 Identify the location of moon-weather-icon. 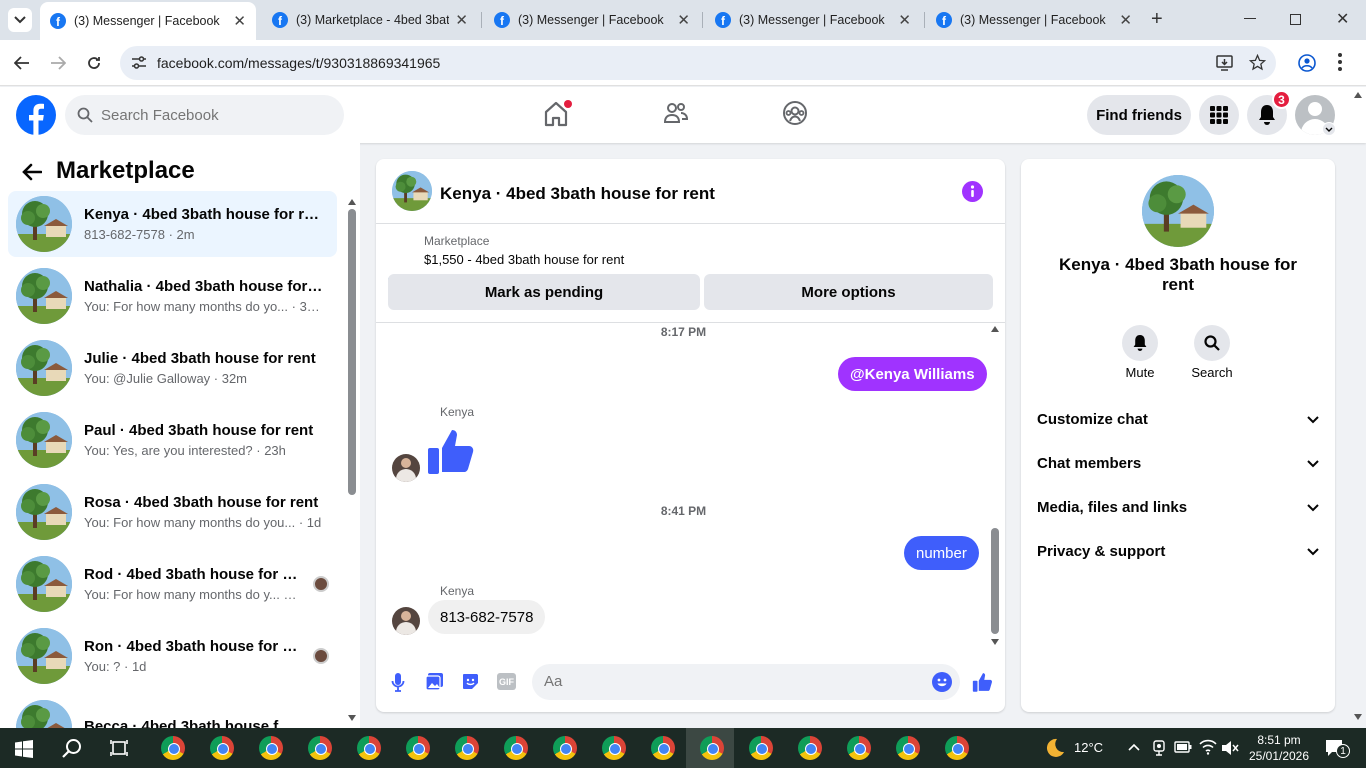
(1054, 748).